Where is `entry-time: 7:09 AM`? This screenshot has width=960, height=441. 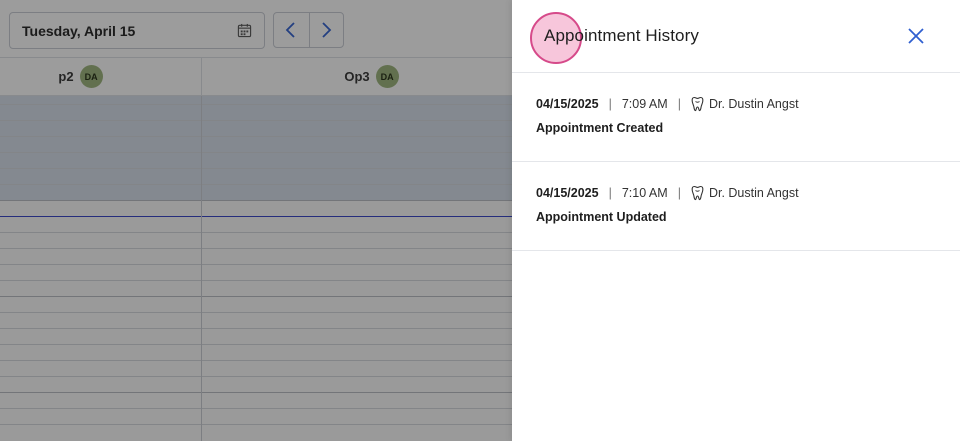
entry-time: 7:09 AM is located at coordinates (644, 104).